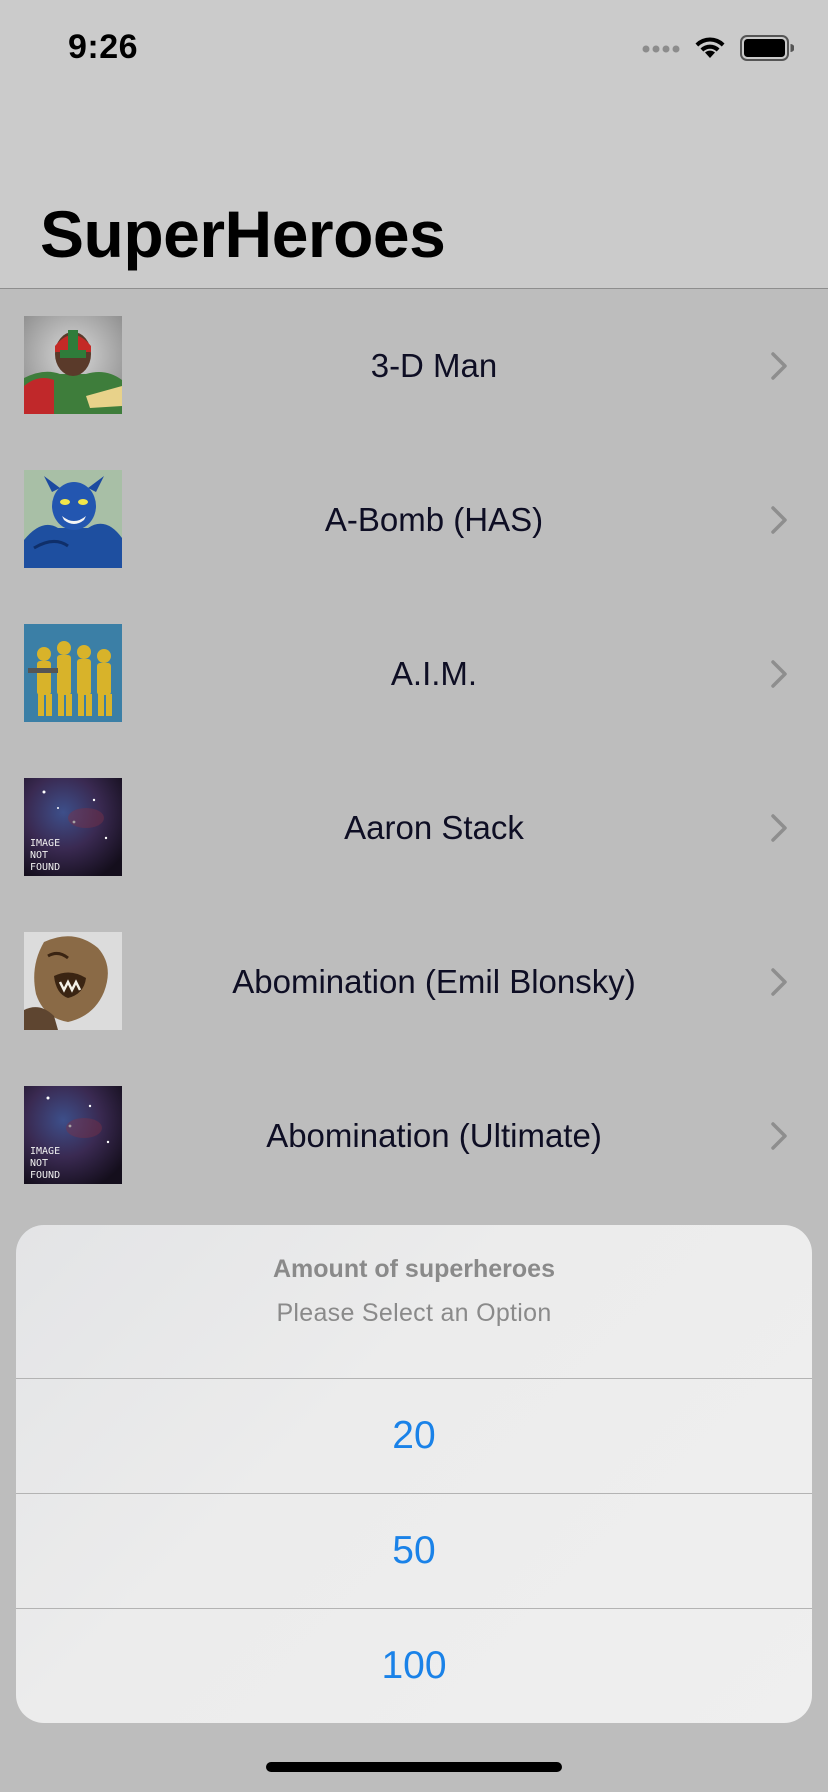 This screenshot has width=828, height=1792. What do you see at coordinates (661, 50) in the screenshot?
I see `cellular-signal-icon` at bounding box center [661, 50].